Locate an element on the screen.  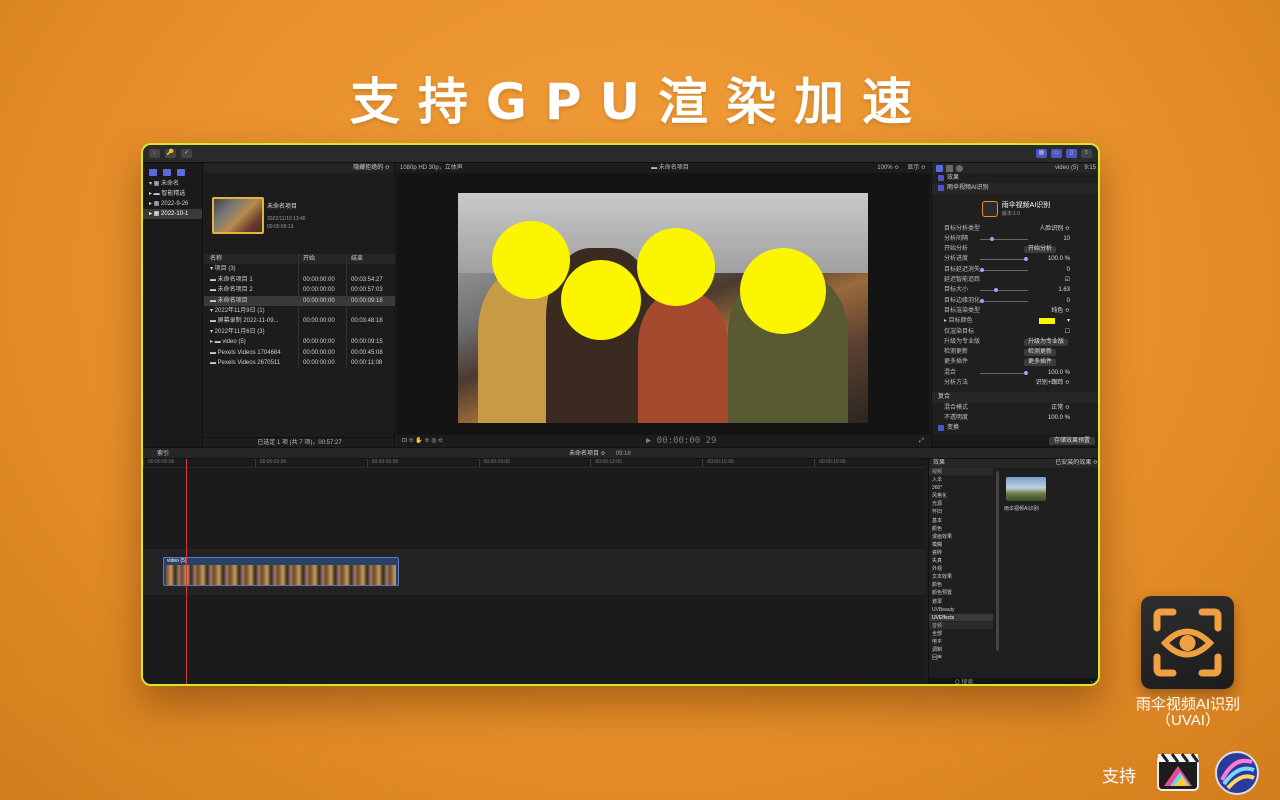
save-preset-button: 存储效果预置 is located at coordinates (1071, 441).